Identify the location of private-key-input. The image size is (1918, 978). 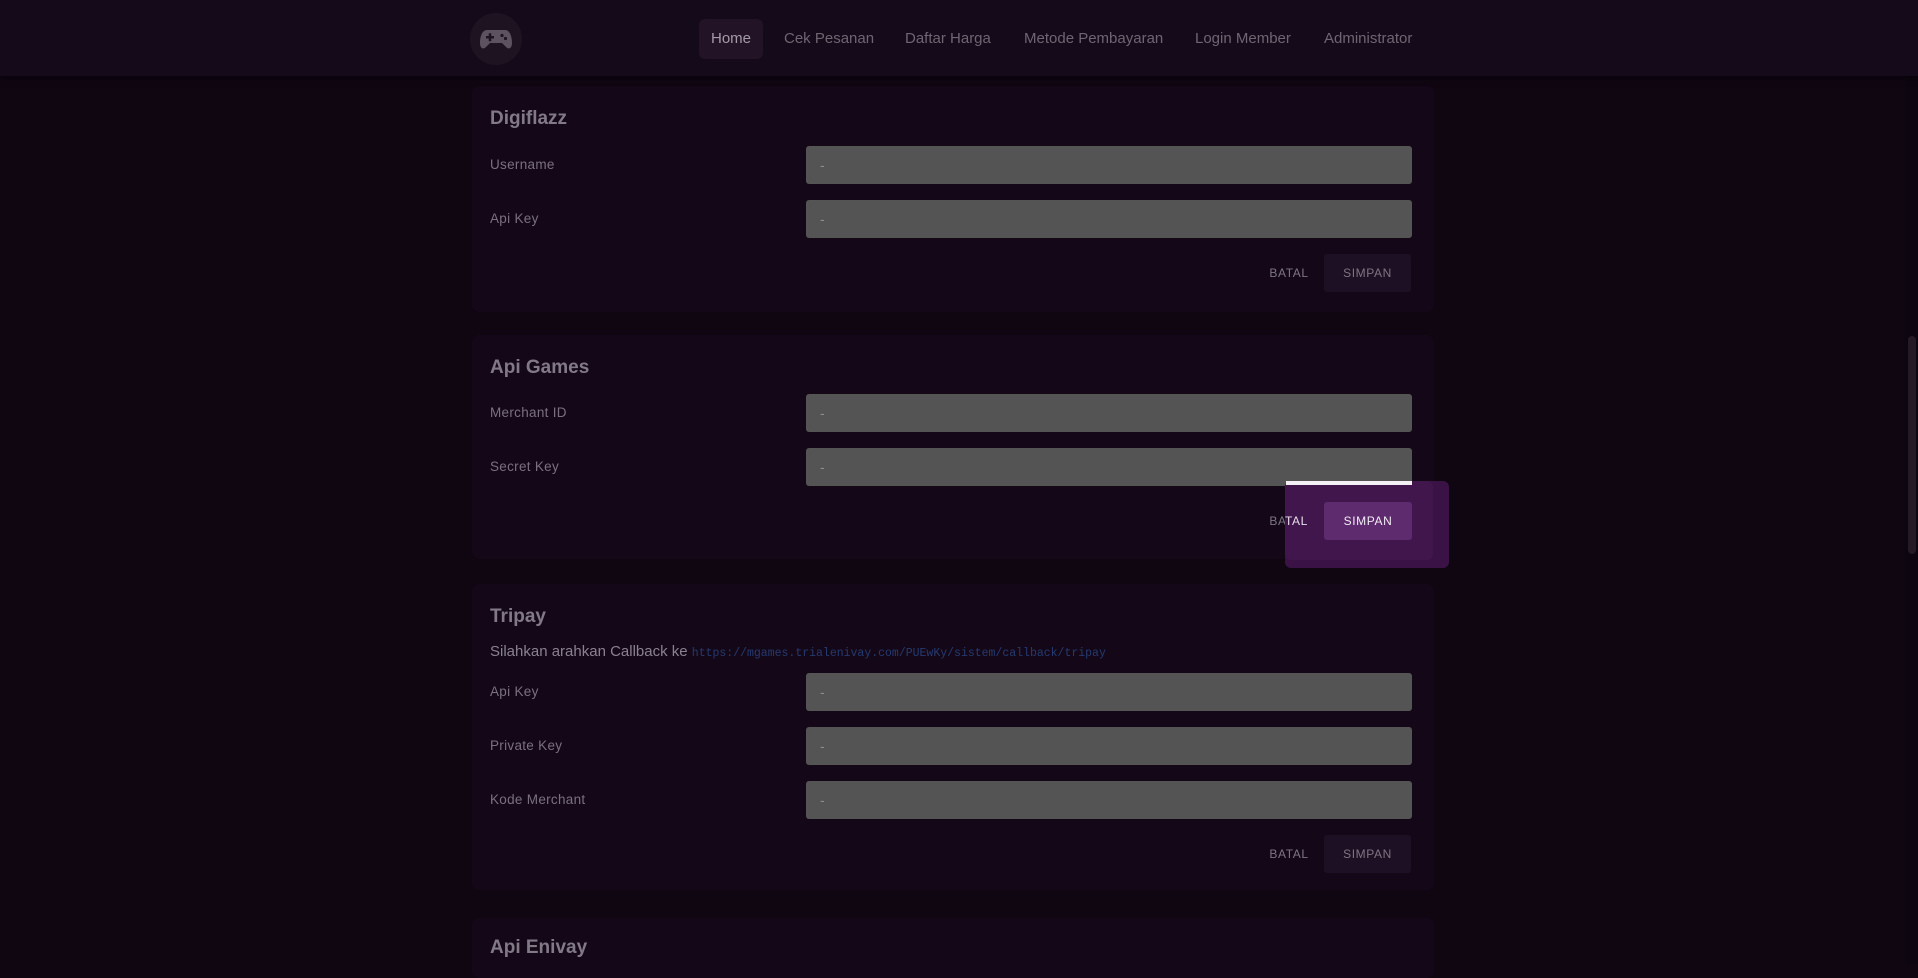
(1109, 746).